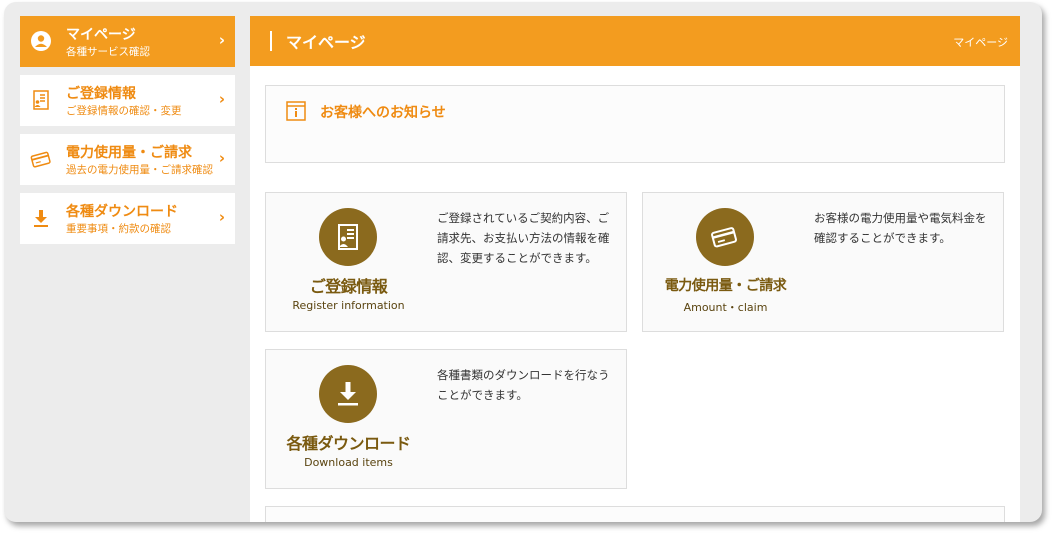 This screenshot has height=534, width=1056. I want to click on card-subtitle: Amount・claim, so click(725, 307).